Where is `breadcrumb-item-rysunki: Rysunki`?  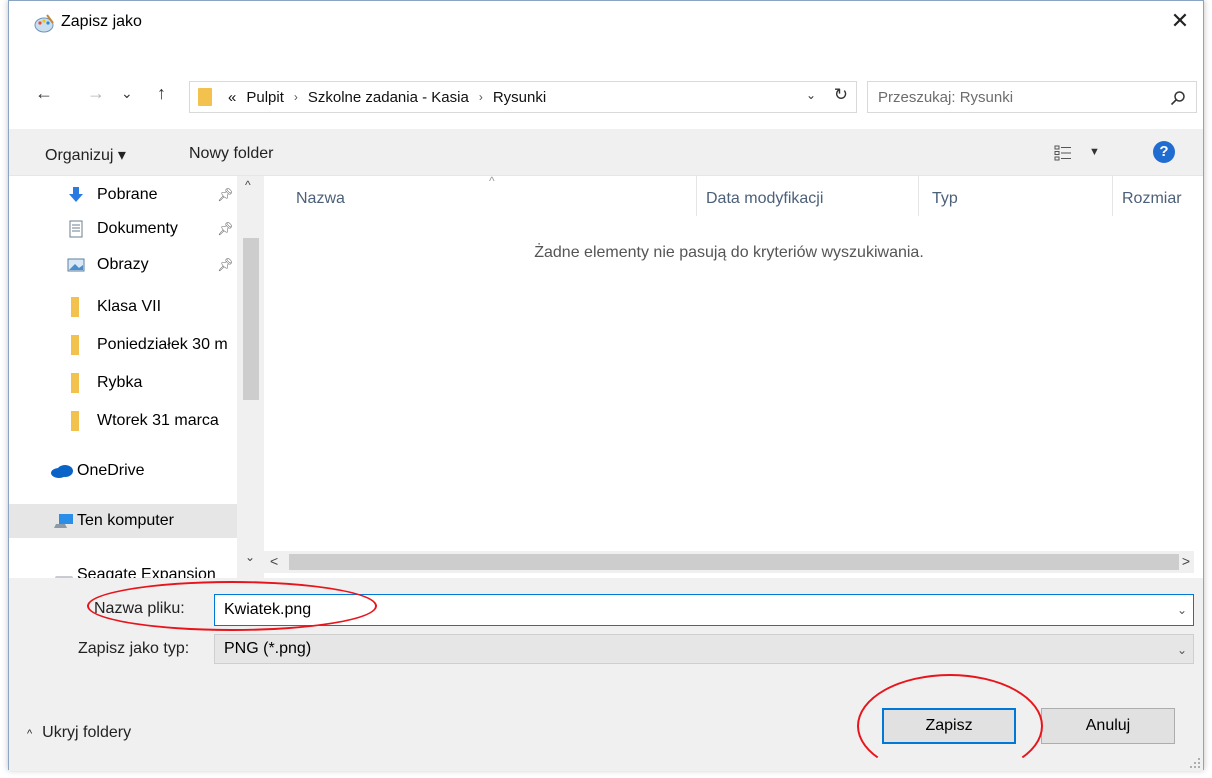
breadcrumb-item-rysunki: Rysunki is located at coordinates (519, 97).